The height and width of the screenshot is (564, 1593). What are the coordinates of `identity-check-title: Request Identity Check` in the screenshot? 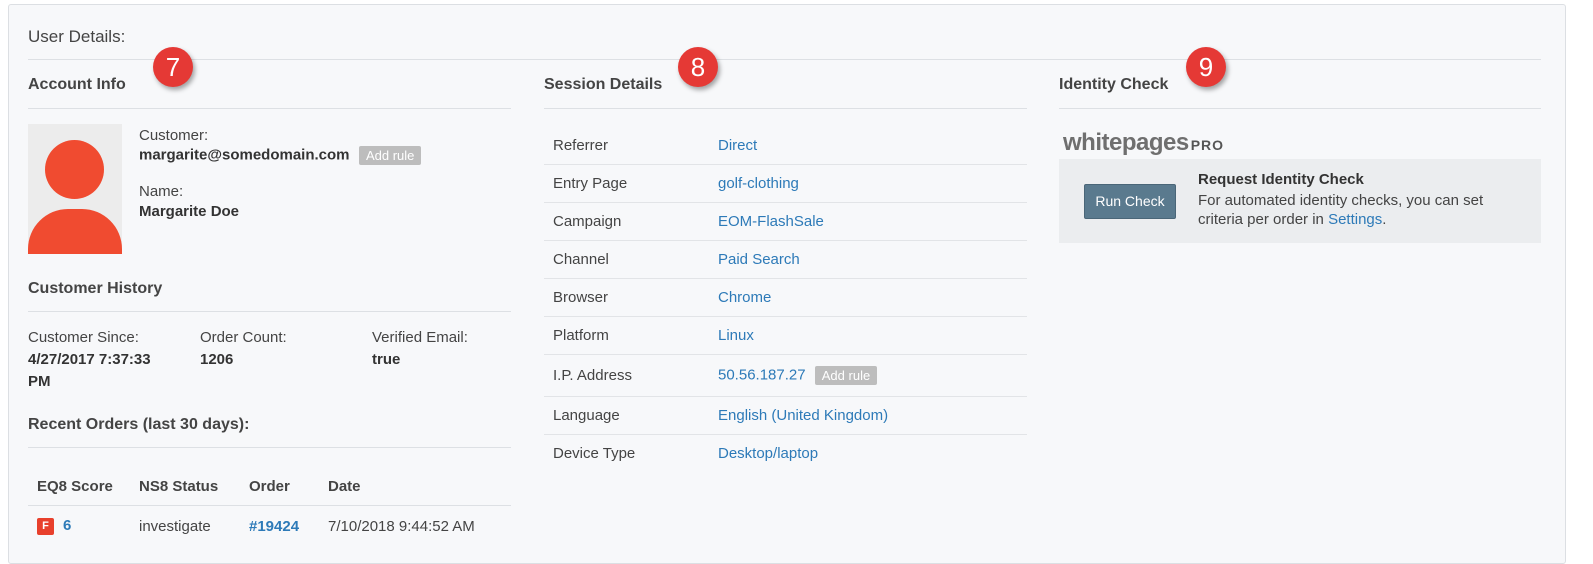 It's located at (1281, 179).